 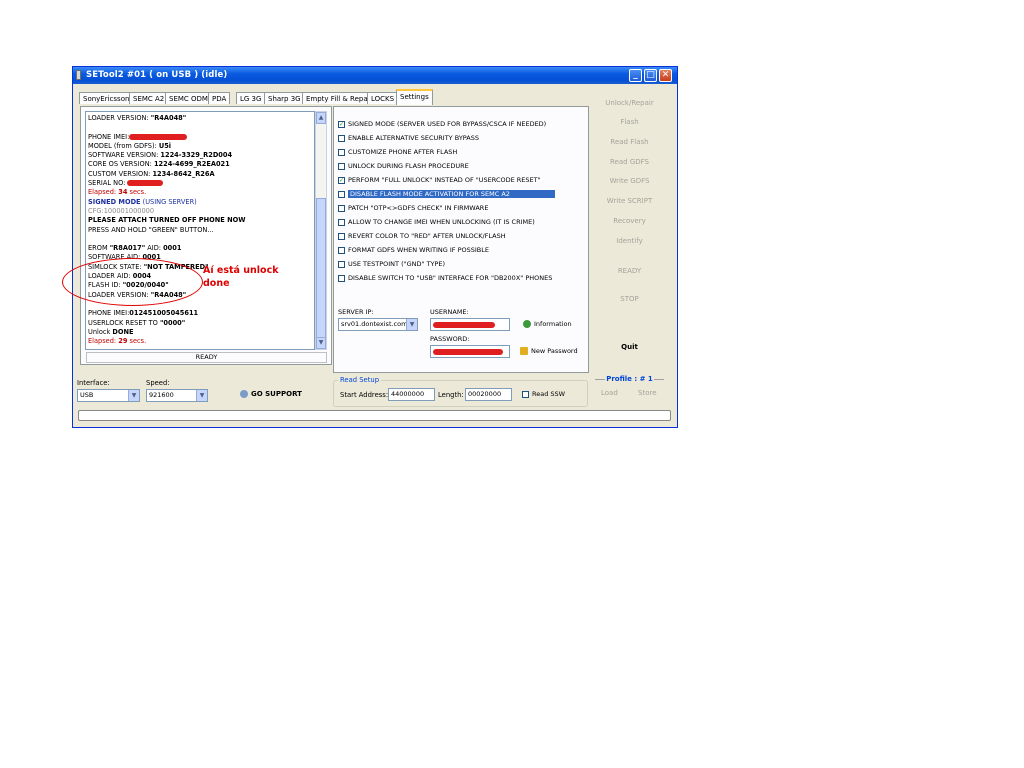 I want to click on log-line: SERIAL NO:, so click(x=108, y=183).